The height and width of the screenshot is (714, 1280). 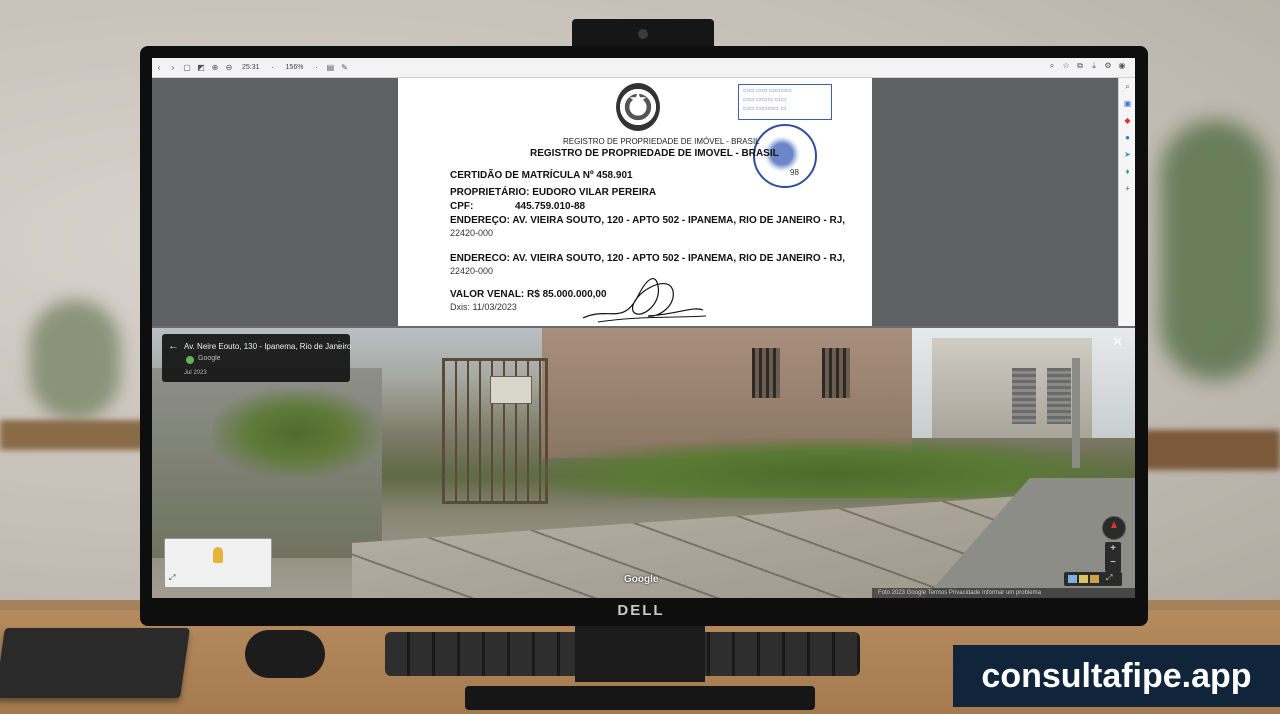 I want to click on page-indicator: 25:31, so click(x=251, y=67).